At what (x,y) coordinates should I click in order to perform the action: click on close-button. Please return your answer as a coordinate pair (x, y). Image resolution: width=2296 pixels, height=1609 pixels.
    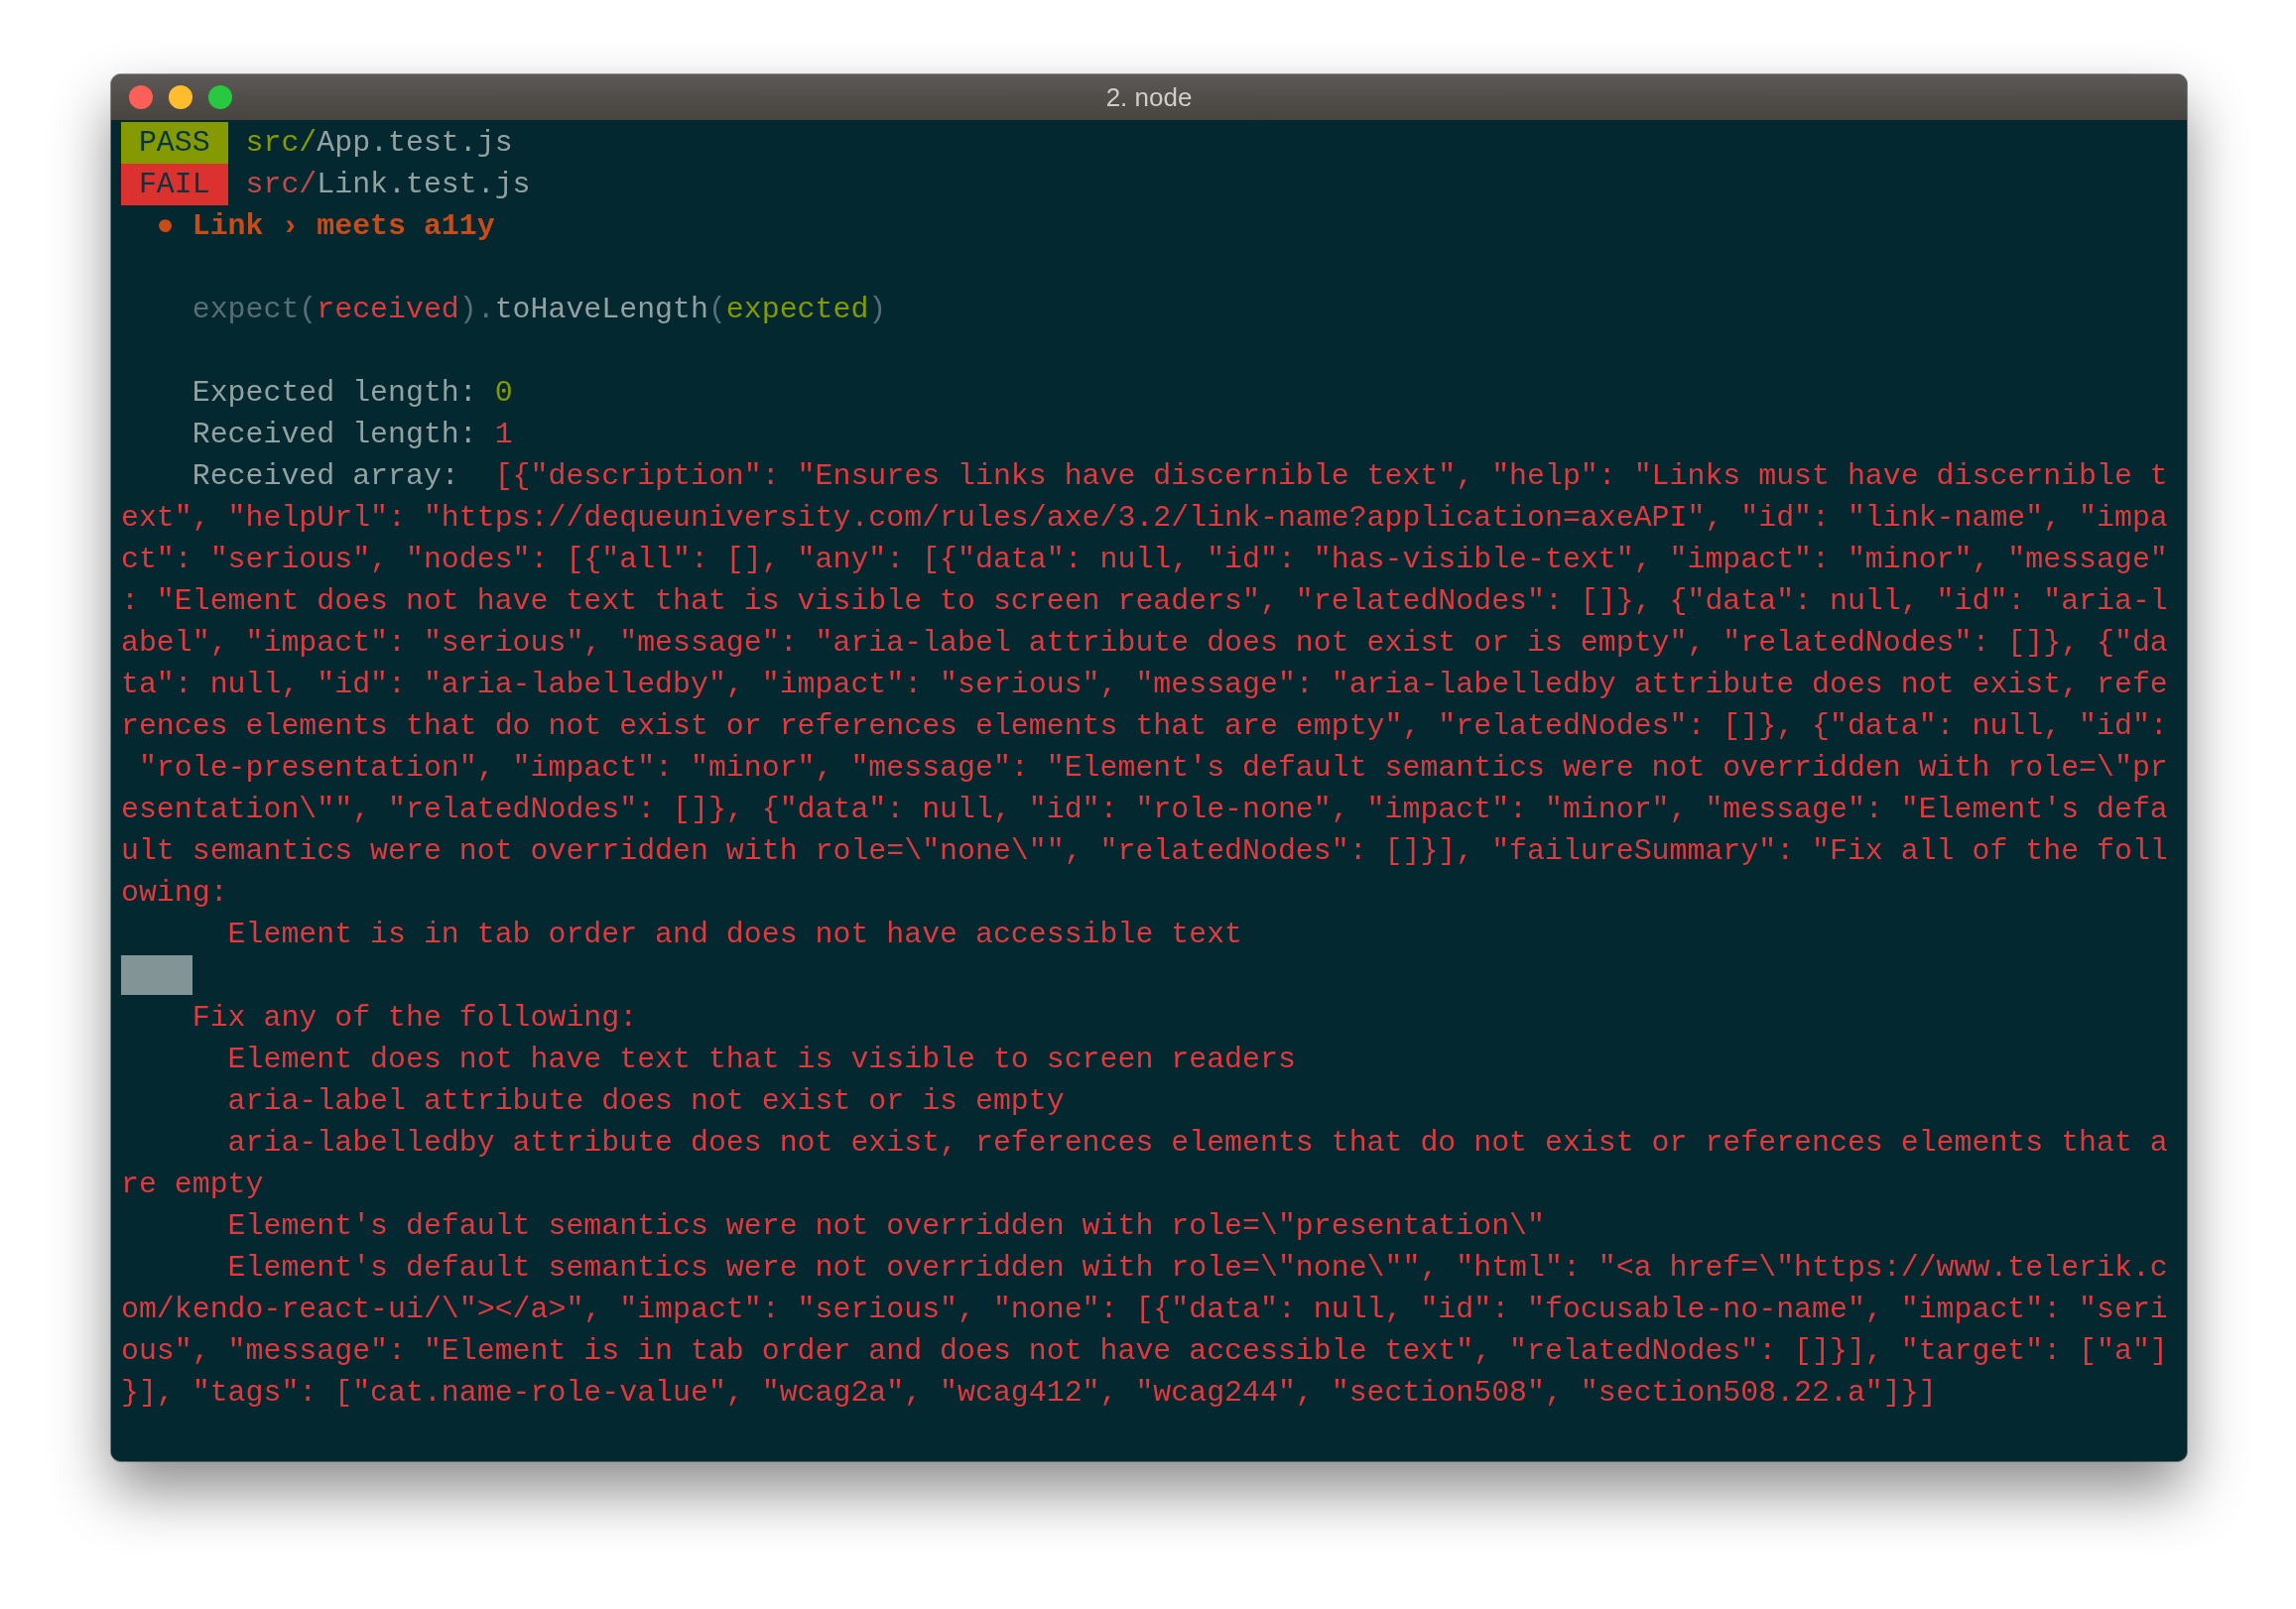
    Looking at the image, I should click on (141, 97).